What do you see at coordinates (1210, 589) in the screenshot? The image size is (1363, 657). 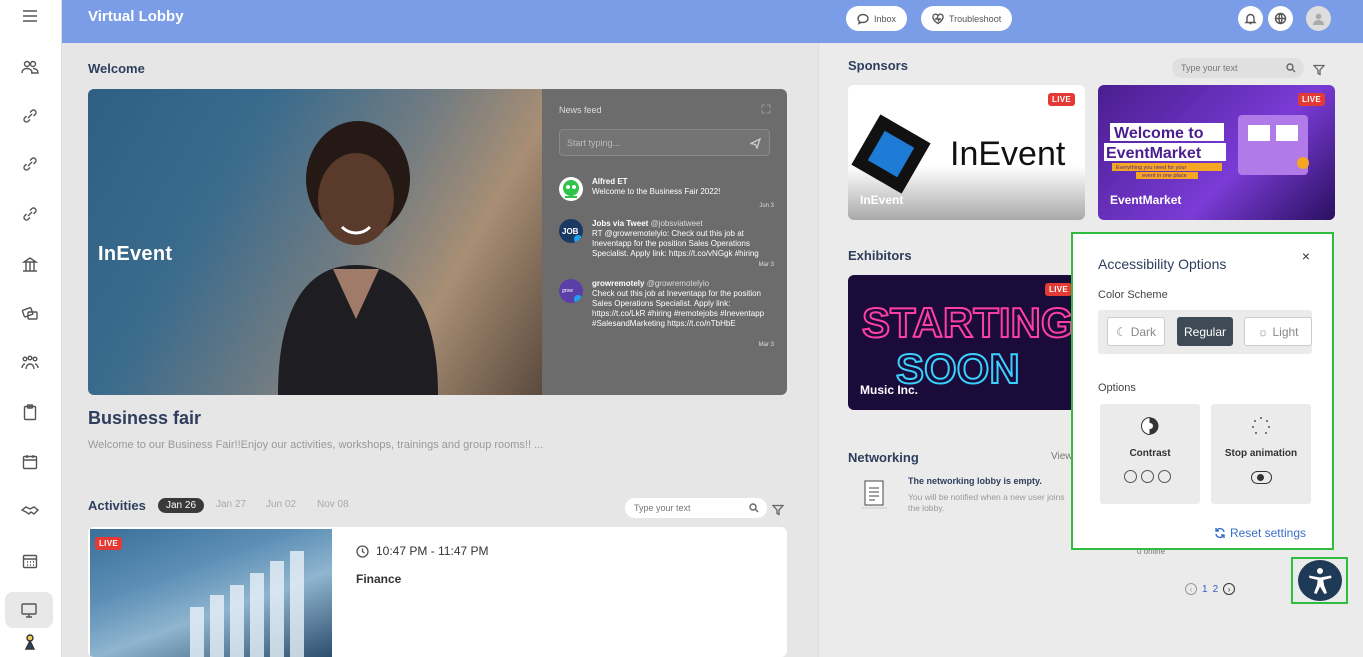 I see `pagination: ‹ 1 2 ›` at bounding box center [1210, 589].